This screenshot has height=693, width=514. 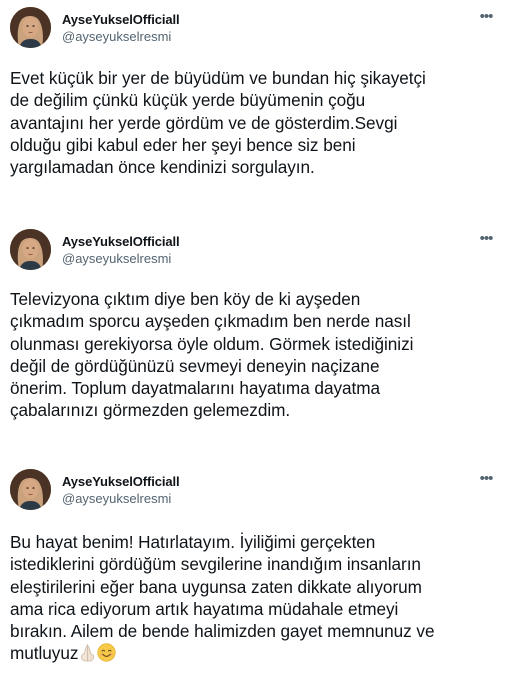 What do you see at coordinates (106, 653) in the screenshot?
I see `smiling-face-icon` at bounding box center [106, 653].